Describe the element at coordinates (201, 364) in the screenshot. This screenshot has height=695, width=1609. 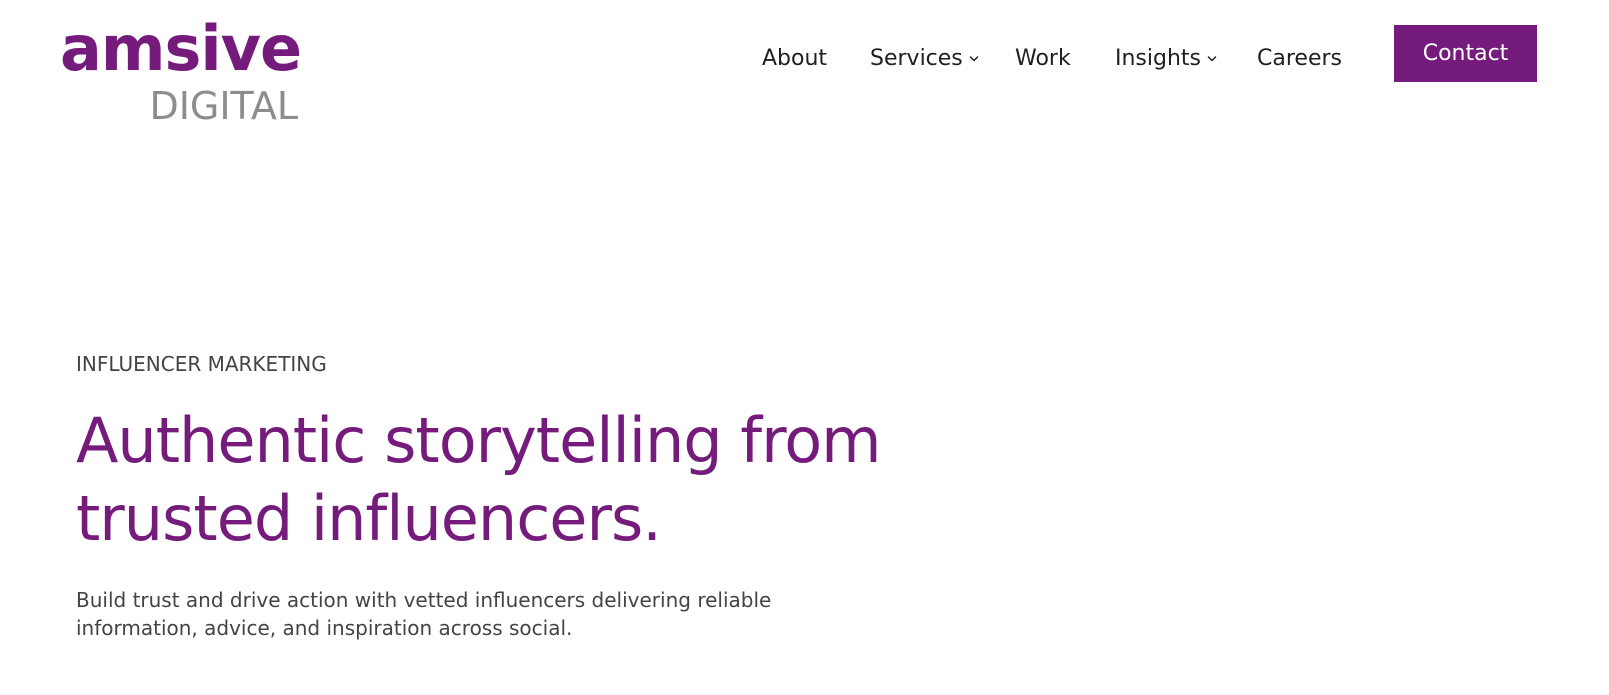
I see `hero-eyebrow: INFLUENCER MARKETING` at that location.